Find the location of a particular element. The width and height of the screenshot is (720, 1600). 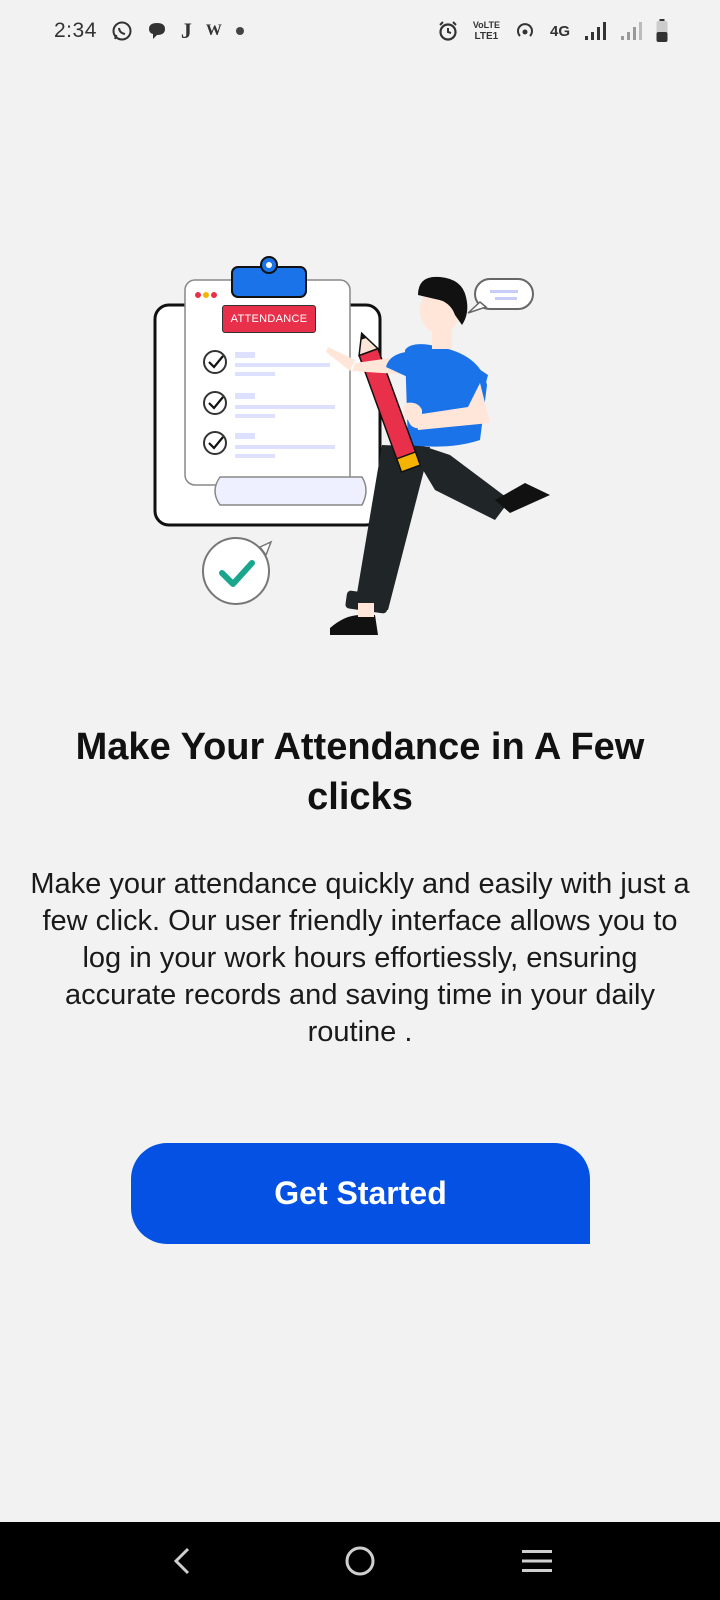

get-started-label: Get Started is located at coordinates (360, 1193).